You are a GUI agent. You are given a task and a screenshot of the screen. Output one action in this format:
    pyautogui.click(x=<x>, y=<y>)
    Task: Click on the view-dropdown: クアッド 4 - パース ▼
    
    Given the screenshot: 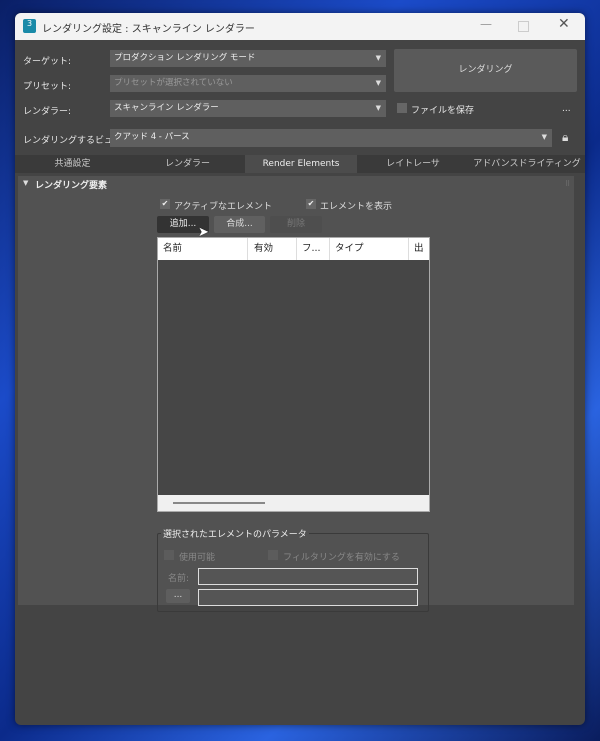 What is the action you would take?
    pyautogui.click(x=331, y=138)
    